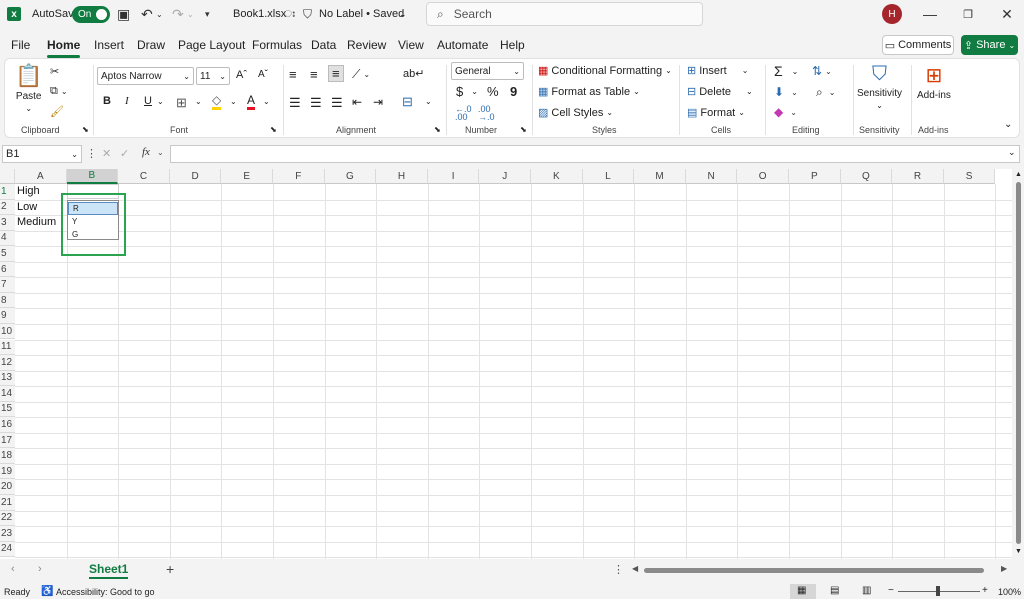 This screenshot has width=1024, height=599. What do you see at coordinates (378, 102) in the screenshot?
I see `increase-indent-icon: ⇥` at bounding box center [378, 102].